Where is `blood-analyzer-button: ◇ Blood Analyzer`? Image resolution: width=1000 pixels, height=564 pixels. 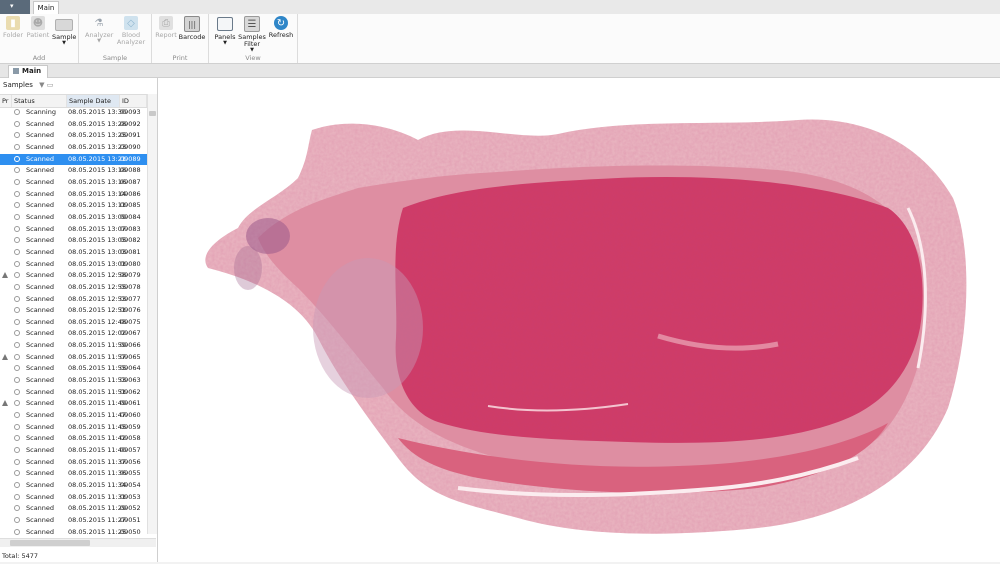
blood-analyzer-button: ◇ Blood Analyzer is located at coordinates (131, 31).